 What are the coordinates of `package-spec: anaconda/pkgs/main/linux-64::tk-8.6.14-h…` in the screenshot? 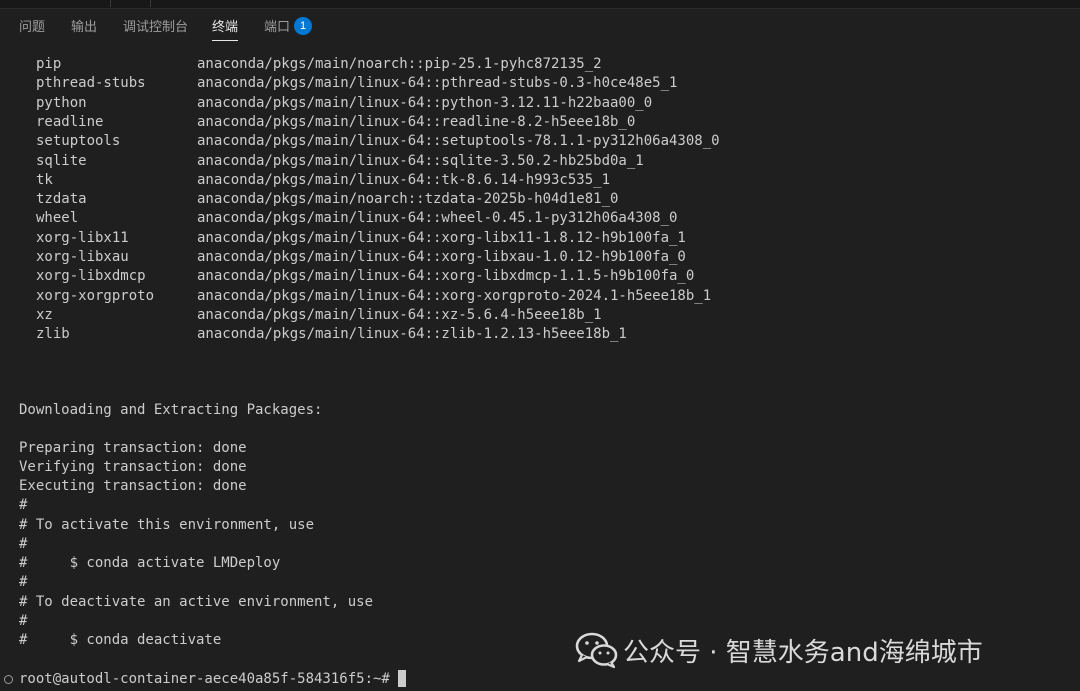 It's located at (404, 179).